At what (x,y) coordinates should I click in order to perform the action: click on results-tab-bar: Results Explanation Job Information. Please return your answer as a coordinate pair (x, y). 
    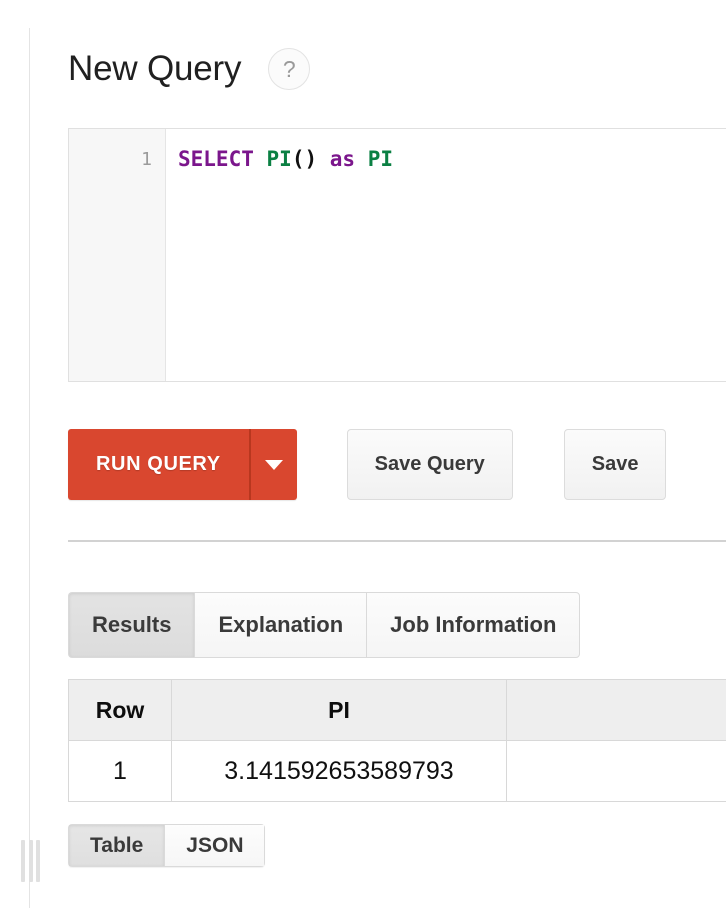
    Looking at the image, I should click on (324, 625).